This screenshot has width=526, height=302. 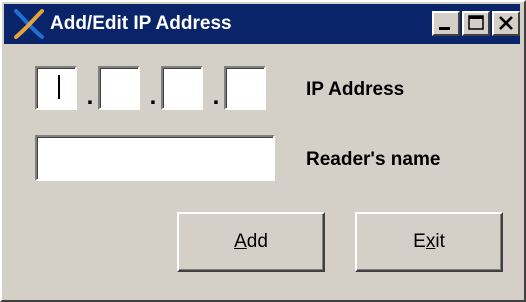 I want to click on ip-octet-2-input, so click(x=119, y=88).